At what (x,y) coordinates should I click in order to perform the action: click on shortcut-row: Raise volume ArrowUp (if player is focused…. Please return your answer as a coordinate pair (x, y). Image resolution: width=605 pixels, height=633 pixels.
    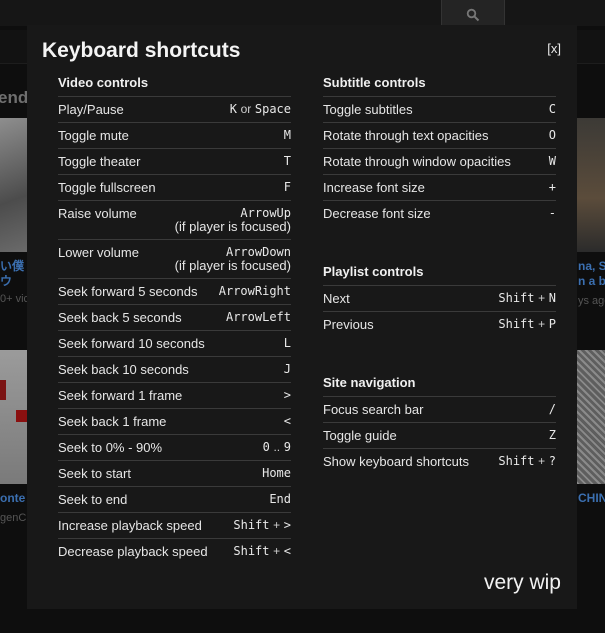
    Looking at the image, I should click on (174, 219).